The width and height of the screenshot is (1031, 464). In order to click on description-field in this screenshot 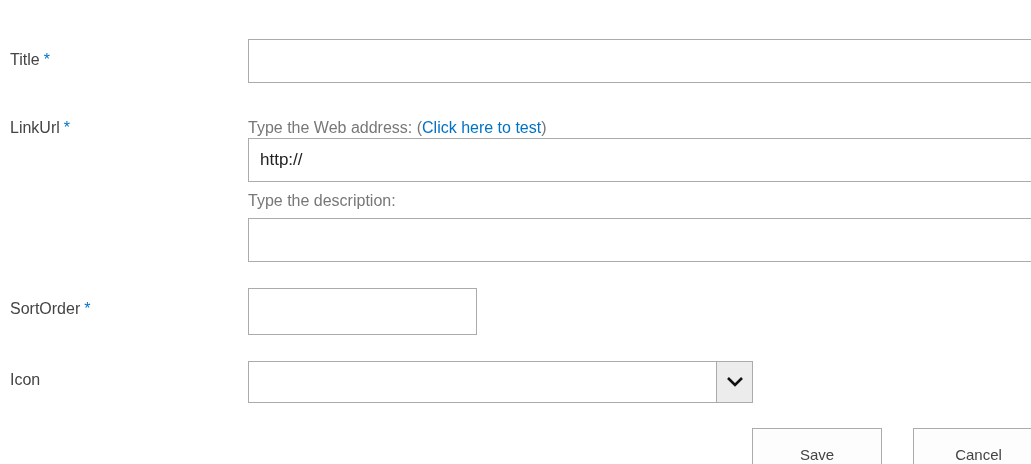, I will do `click(639, 240)`.